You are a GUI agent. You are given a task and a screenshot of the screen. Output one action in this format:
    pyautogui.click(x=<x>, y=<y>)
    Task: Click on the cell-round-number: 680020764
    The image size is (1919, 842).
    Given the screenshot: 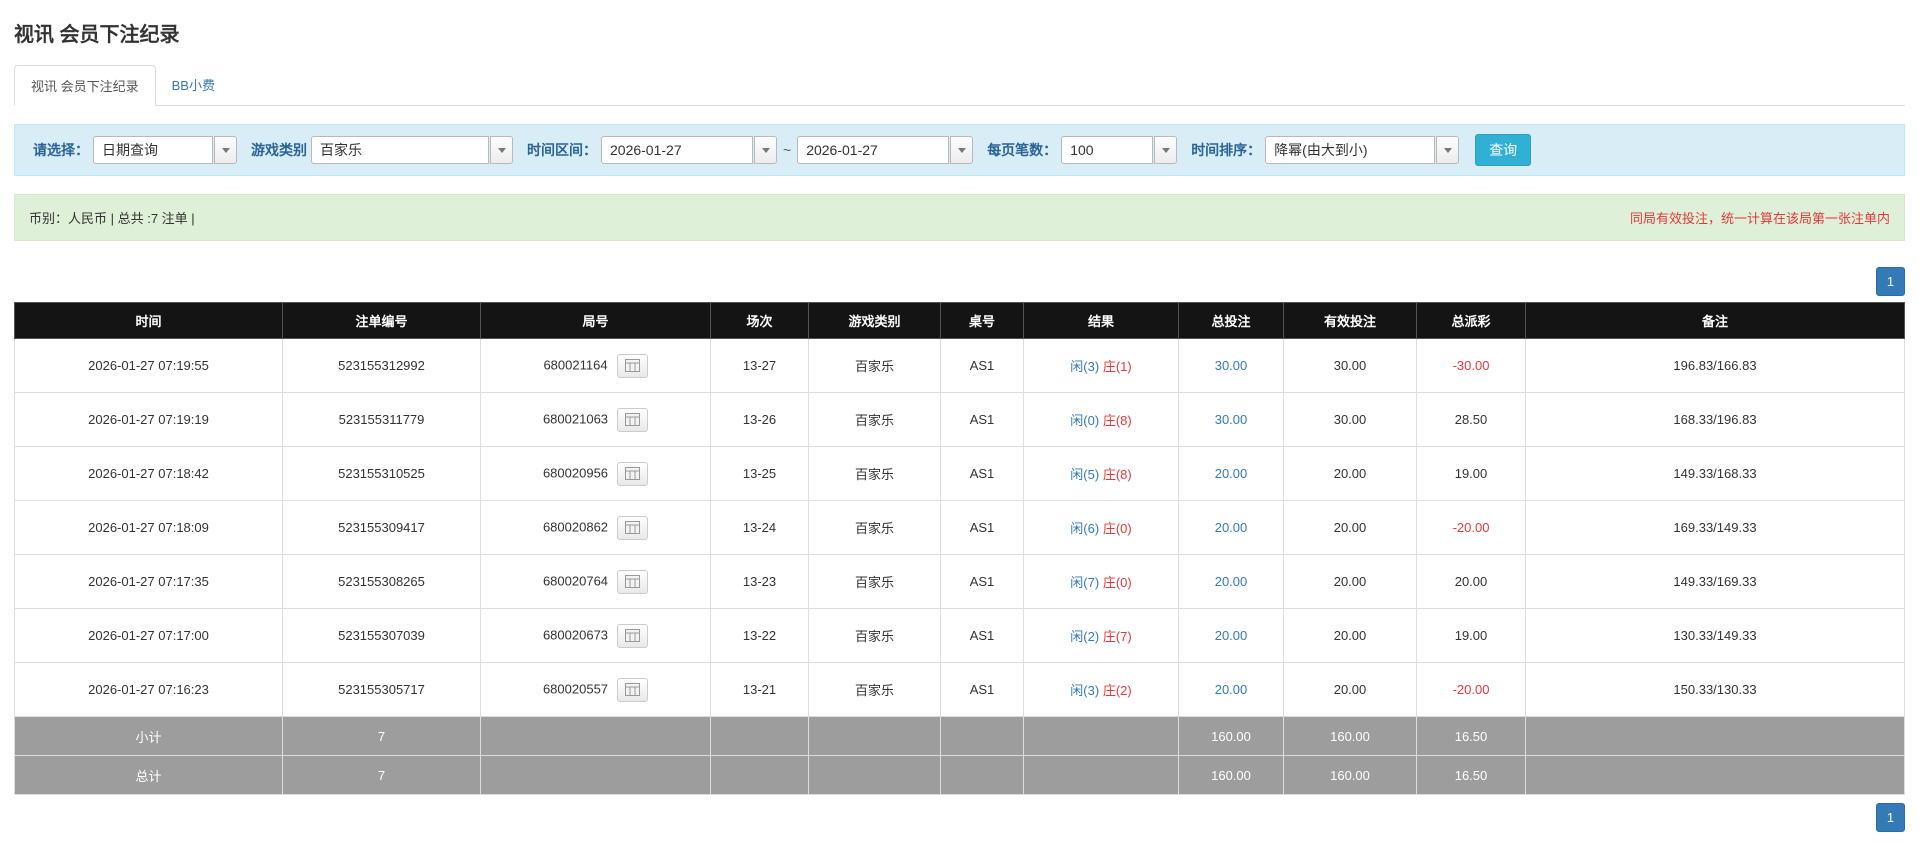 What is the action you would take?
    pyautogui.click(x=595, y=581)
    